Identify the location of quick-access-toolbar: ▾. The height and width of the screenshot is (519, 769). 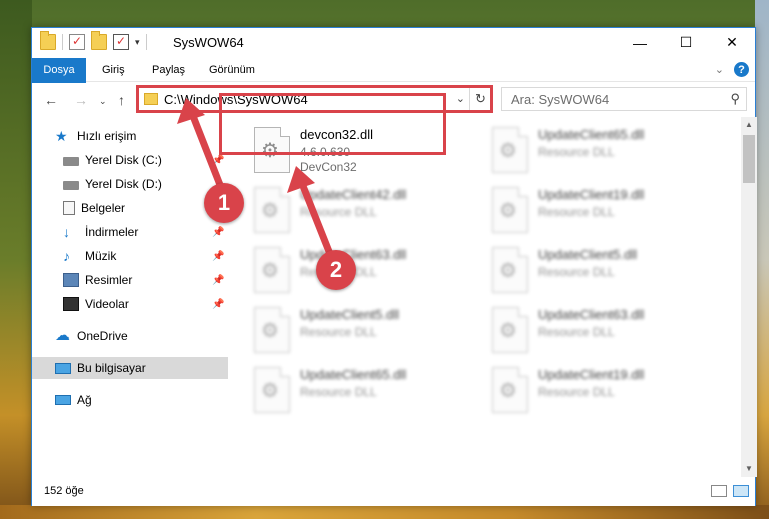
(93, 40).